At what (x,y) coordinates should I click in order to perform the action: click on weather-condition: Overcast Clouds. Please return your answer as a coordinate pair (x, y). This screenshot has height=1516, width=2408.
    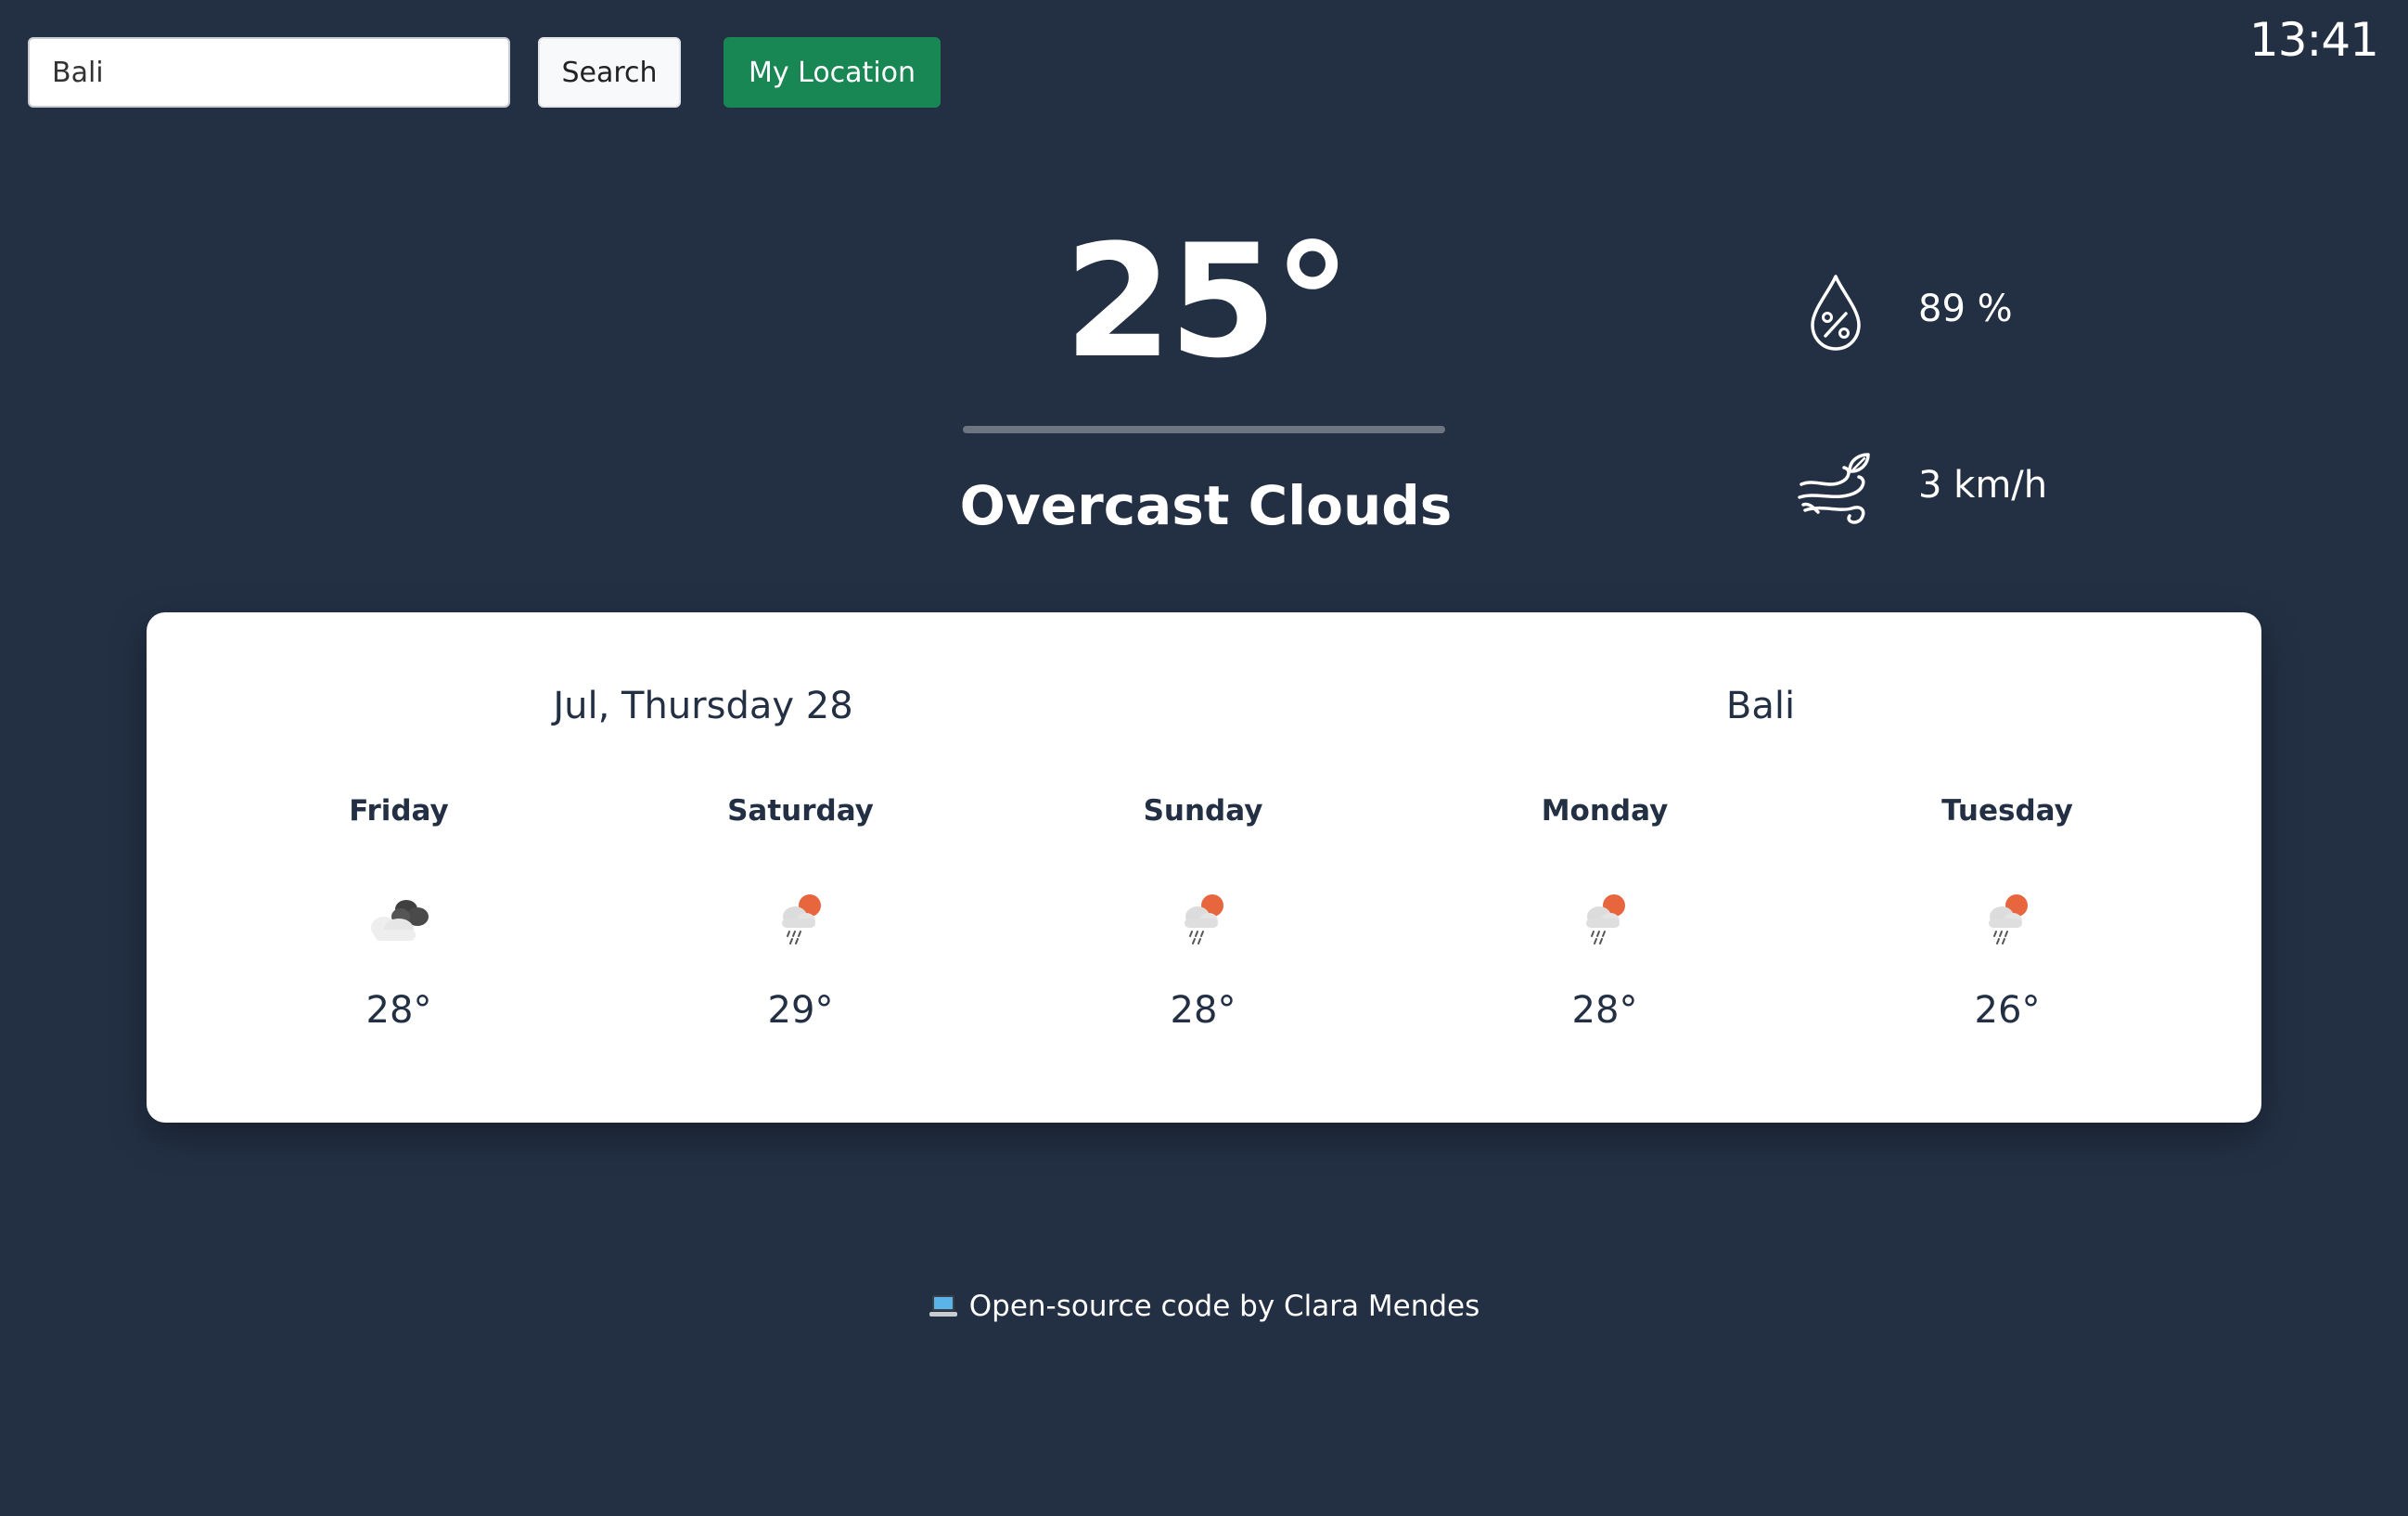
    Looking at the image, I should click on (1206, 505).